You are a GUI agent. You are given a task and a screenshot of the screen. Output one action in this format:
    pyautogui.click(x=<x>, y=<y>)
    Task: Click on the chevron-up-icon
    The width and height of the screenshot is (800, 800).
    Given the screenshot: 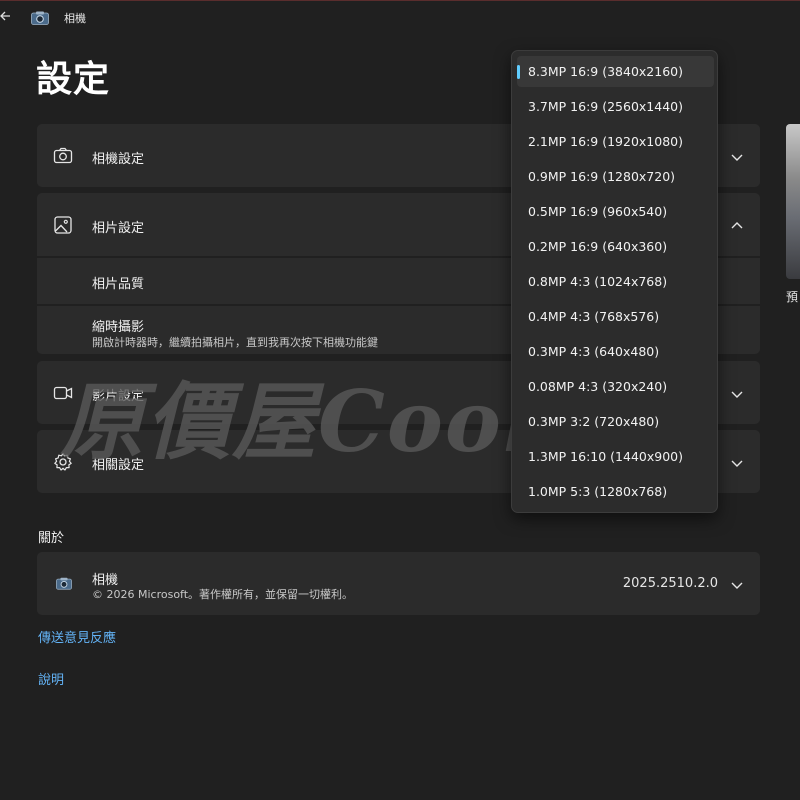 What is the action you would take?
    pyautogui.click(x=737, y=225)
    